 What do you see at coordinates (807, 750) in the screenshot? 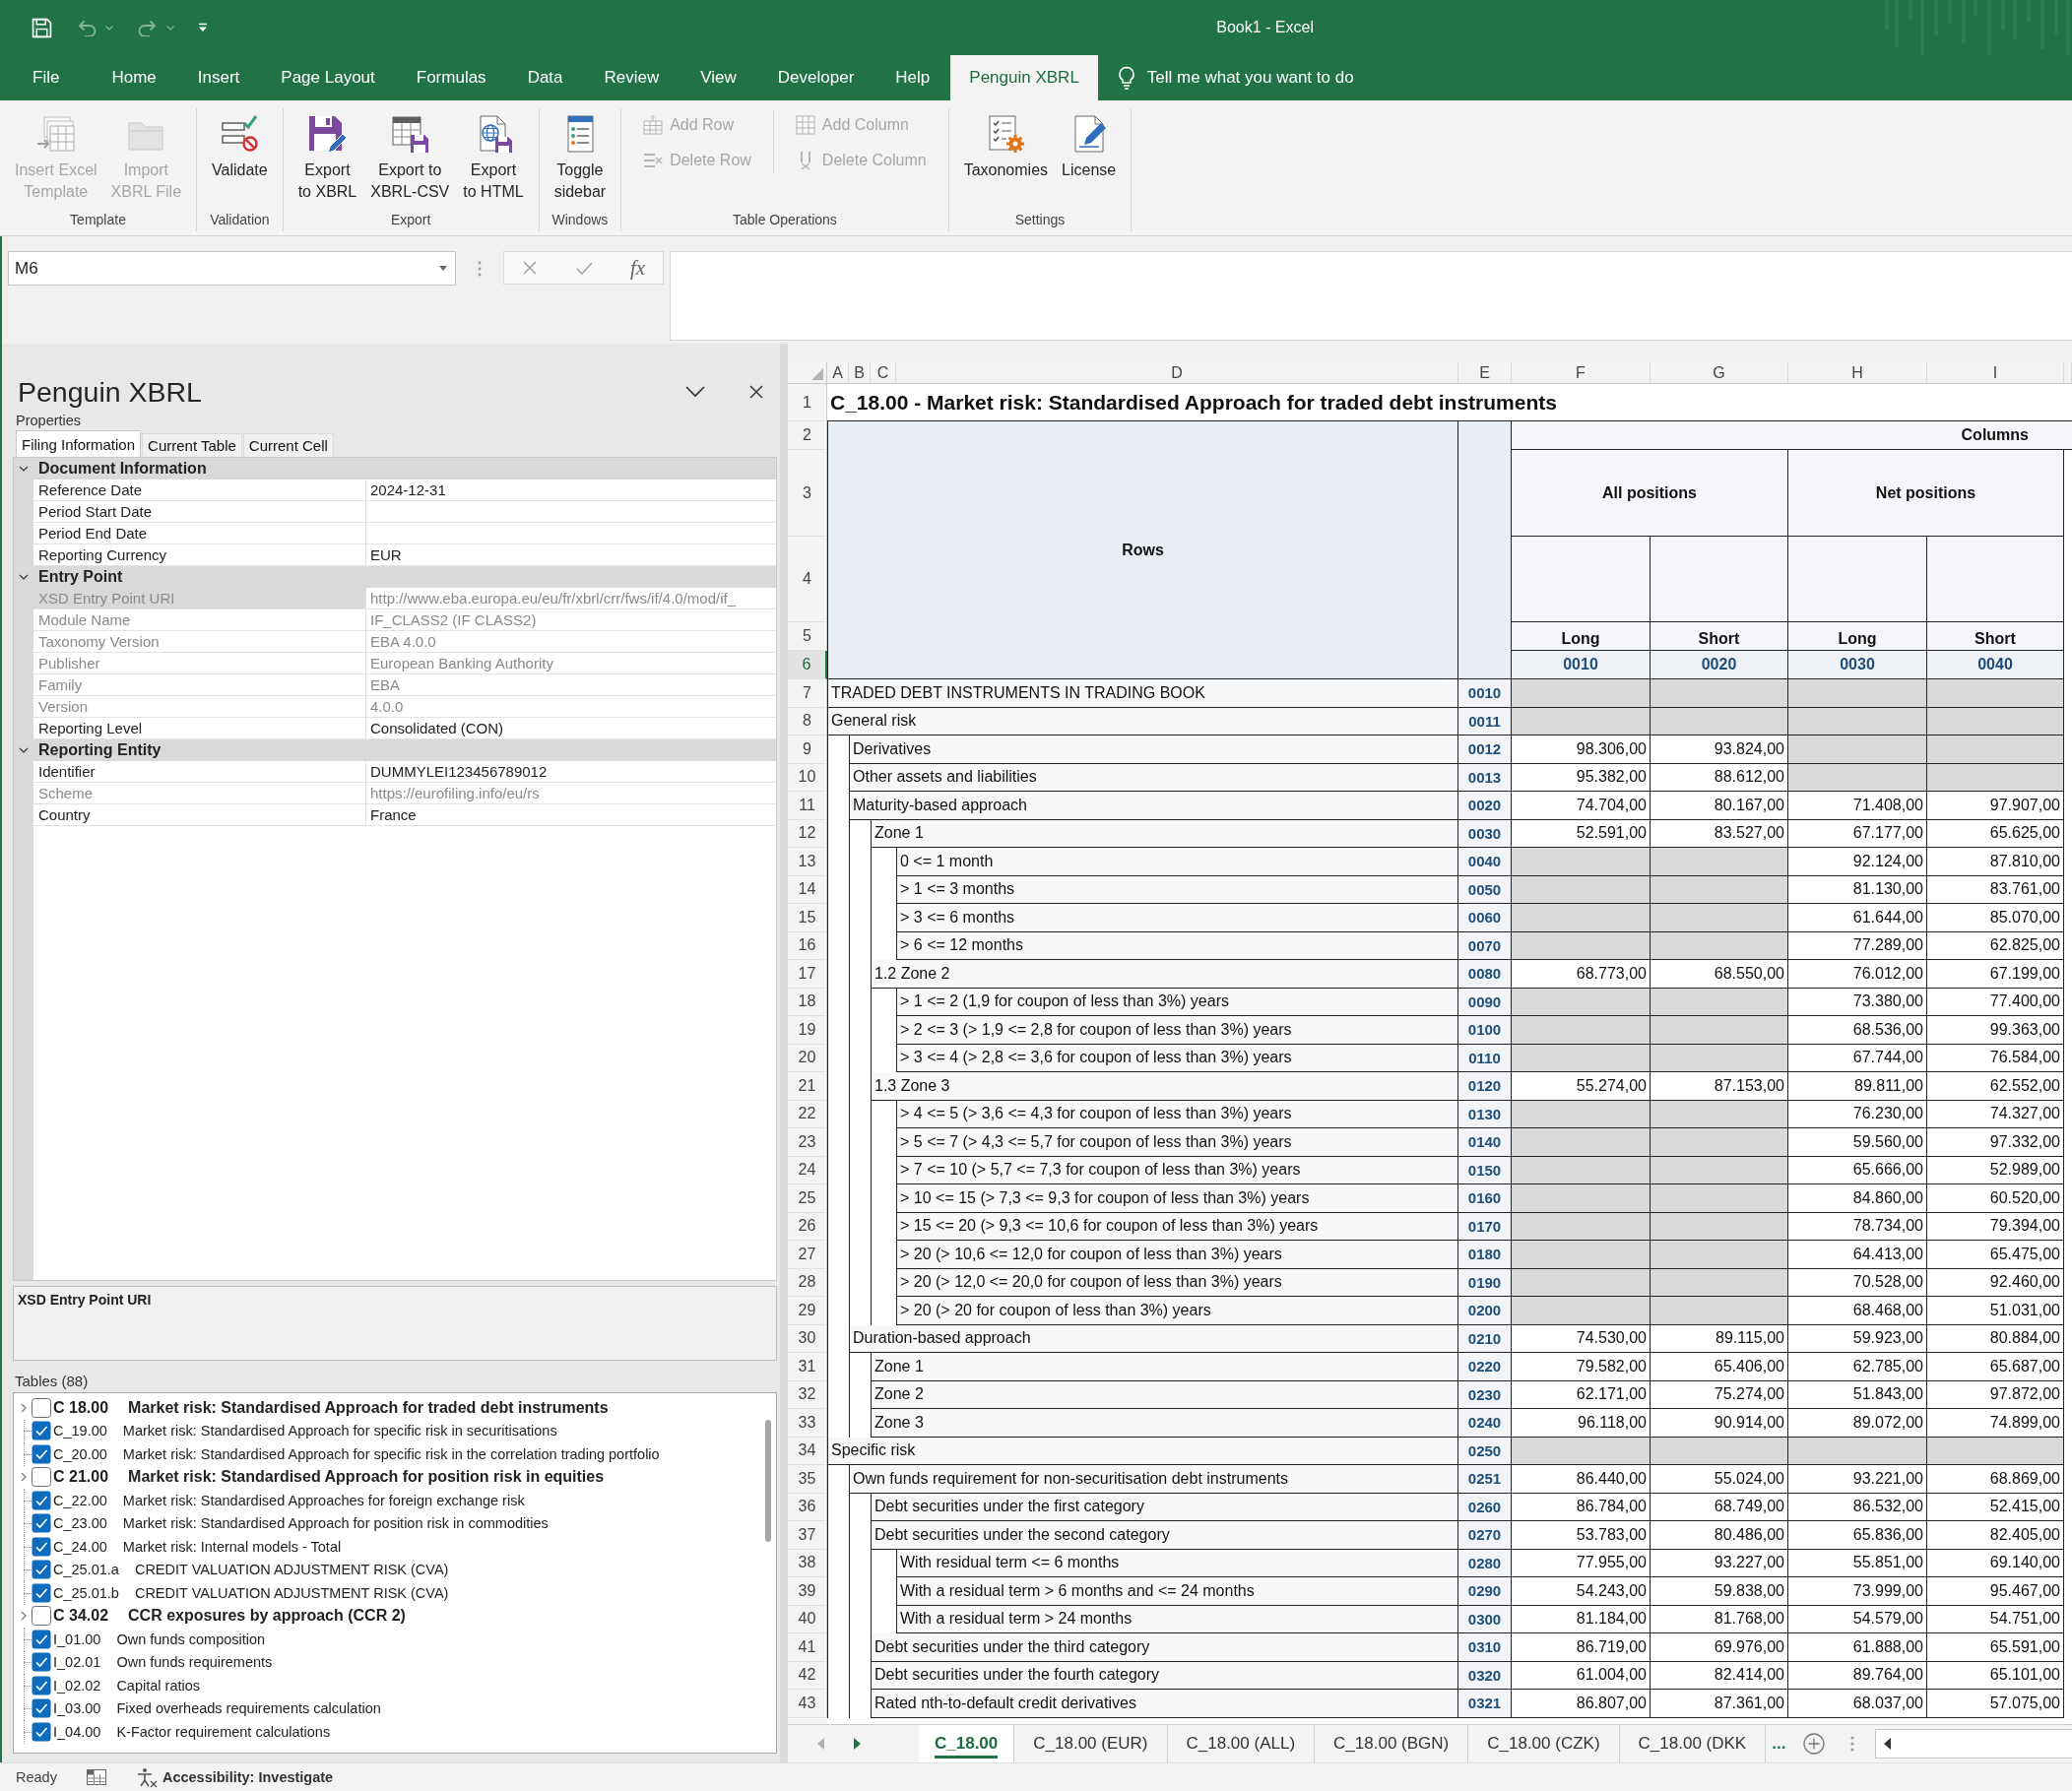
I see `row-header: 9` at bounding box center [807, 750].